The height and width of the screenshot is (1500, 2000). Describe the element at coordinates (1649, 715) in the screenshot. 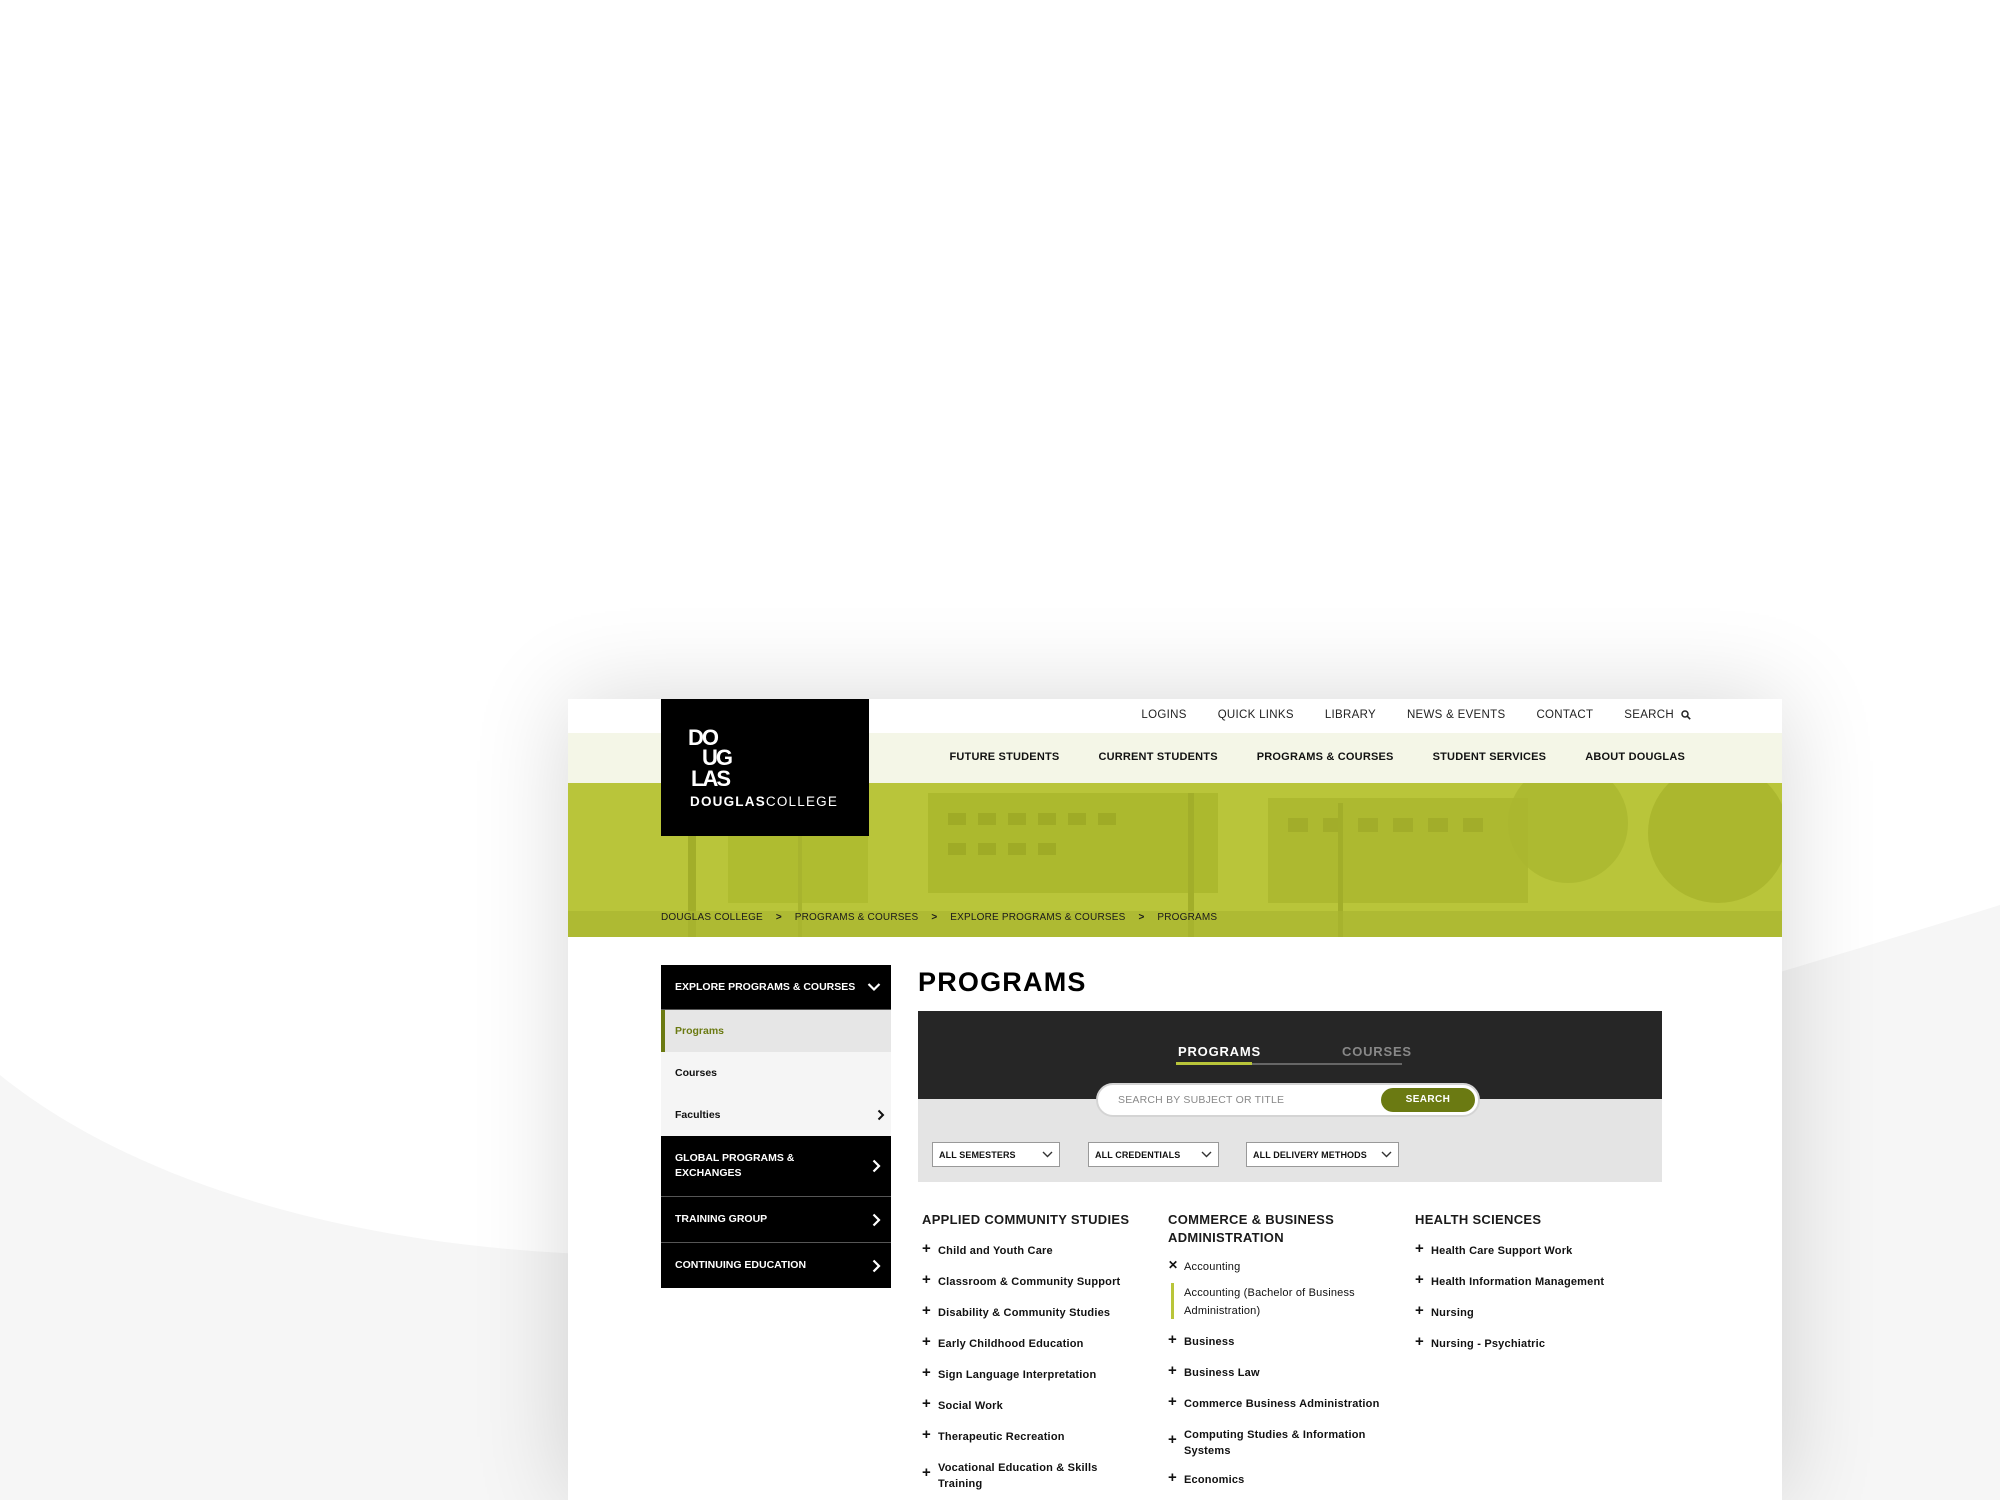

I see `topnav-search-label: SEARCH` at that location.